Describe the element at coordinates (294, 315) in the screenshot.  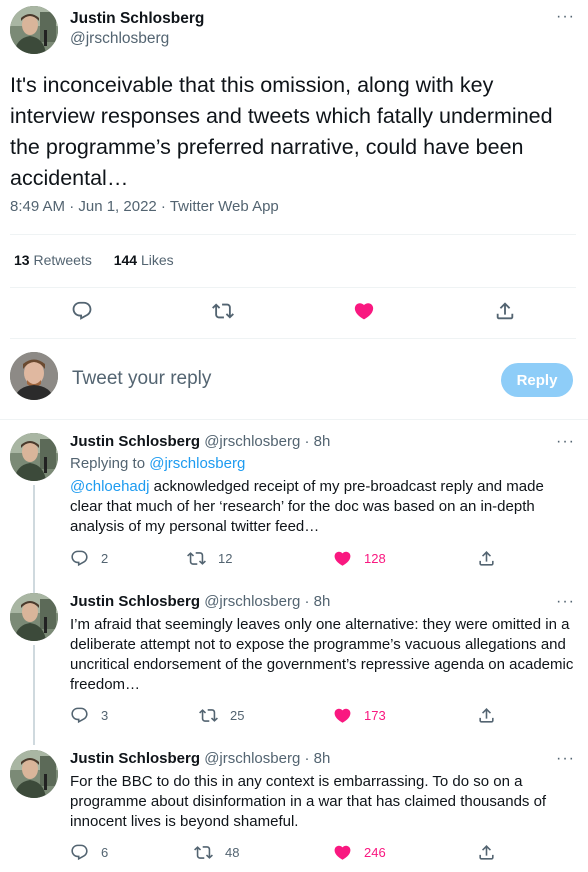
I see `main-tweet-actions` at that location.